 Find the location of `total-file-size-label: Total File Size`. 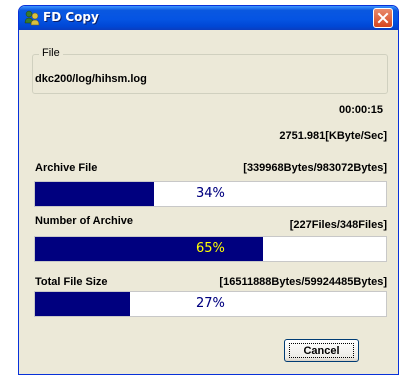

total-file-size-label: Total File Size is located at coordinates (71, 282).